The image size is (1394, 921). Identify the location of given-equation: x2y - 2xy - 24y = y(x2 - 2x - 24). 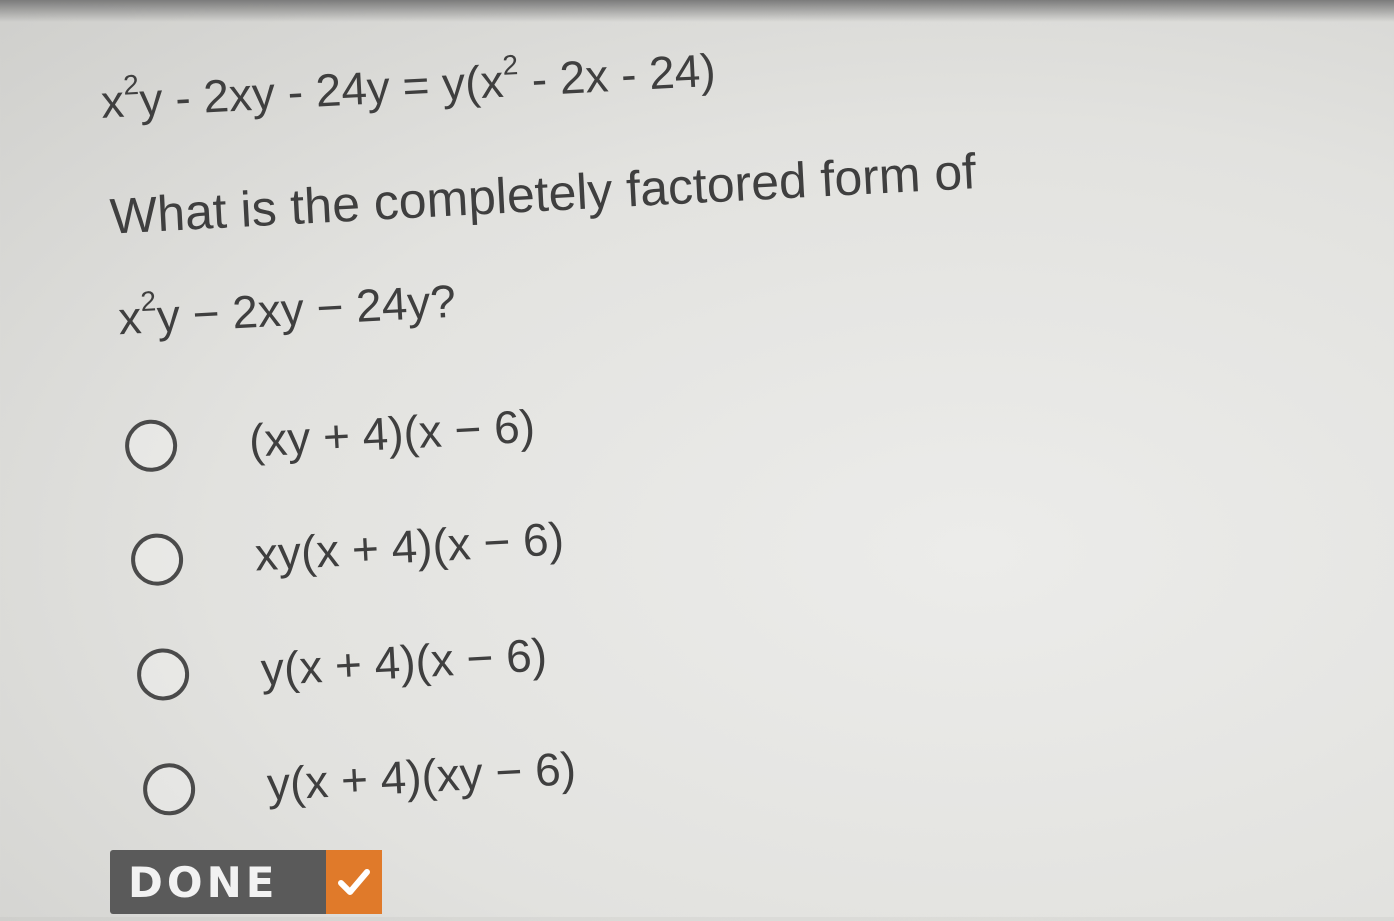
(408, 85).